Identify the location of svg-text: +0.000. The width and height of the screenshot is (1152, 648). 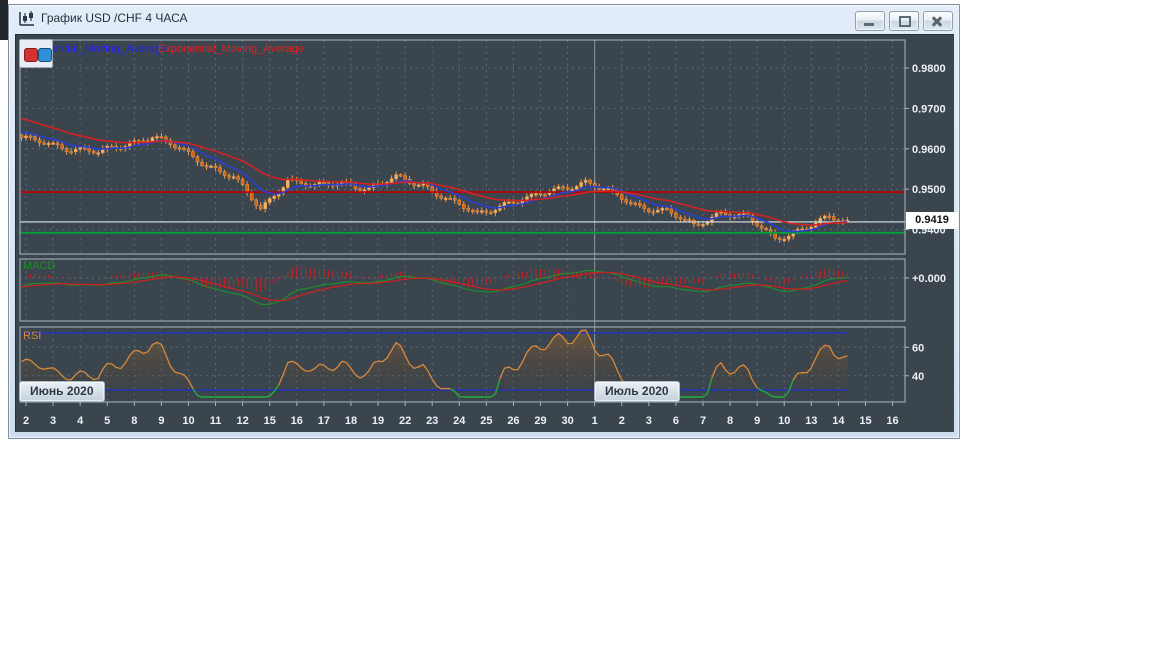
(929, 279).